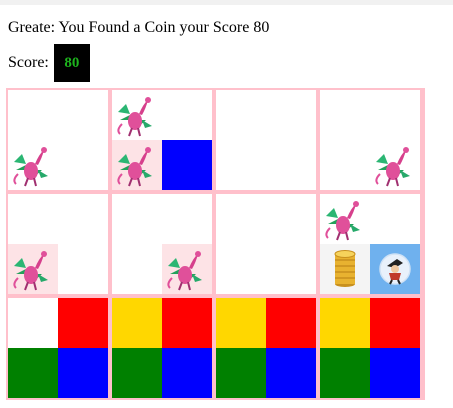 The height and width of the screenshot is (408, 453). Describe the element at coordinates (71, 63) in the screenshot. I see `score-value: 80` at that location.